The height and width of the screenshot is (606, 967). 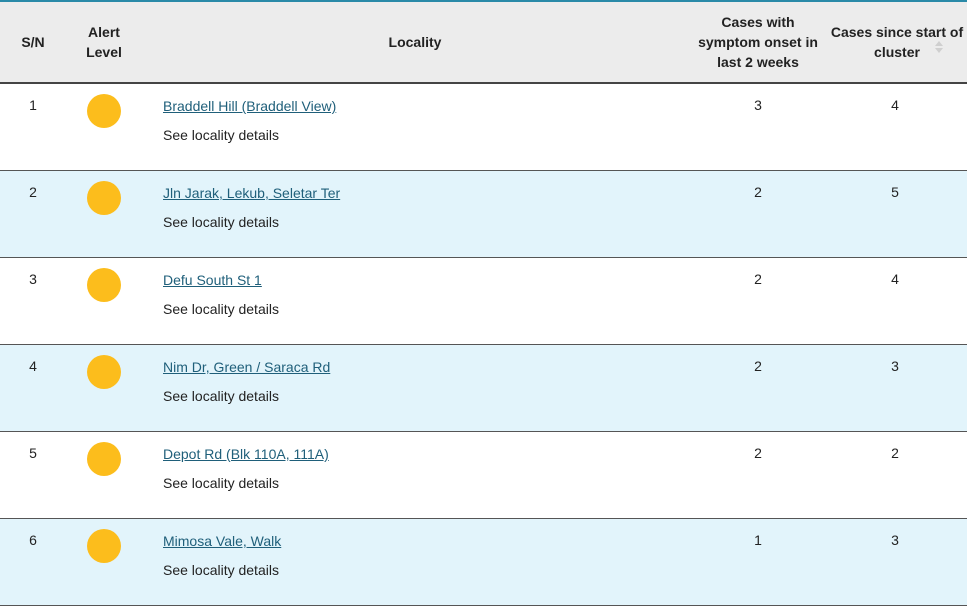 What do you see at coordinates (33, 540) in the screenshot?
I see `row-sn: 6` at bounding box center [33, 540].